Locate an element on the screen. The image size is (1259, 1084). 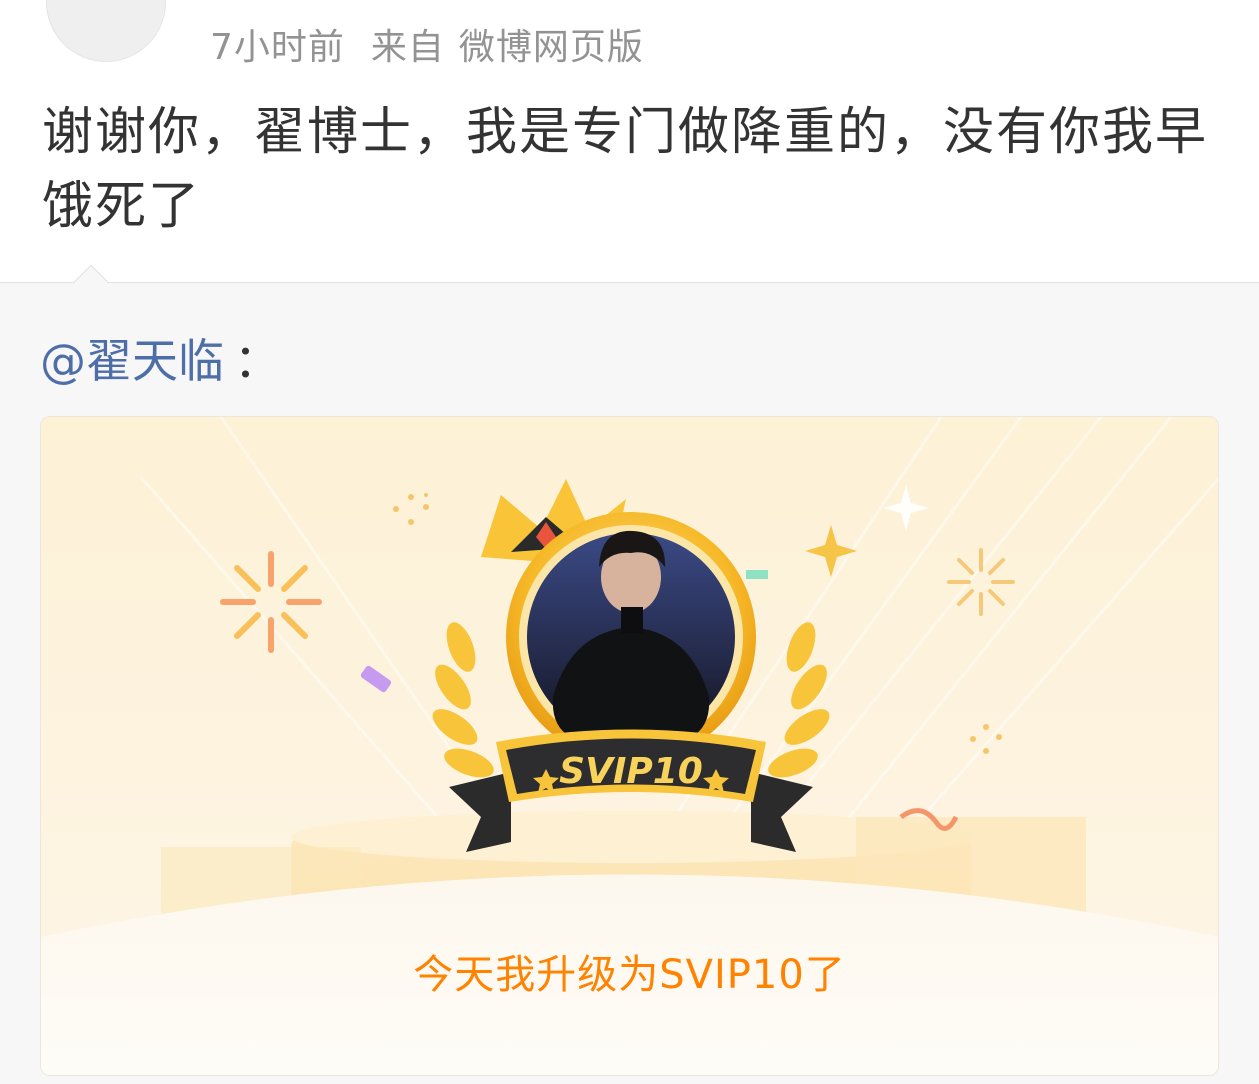
confetti-teal is located at coordinates (757, 574).